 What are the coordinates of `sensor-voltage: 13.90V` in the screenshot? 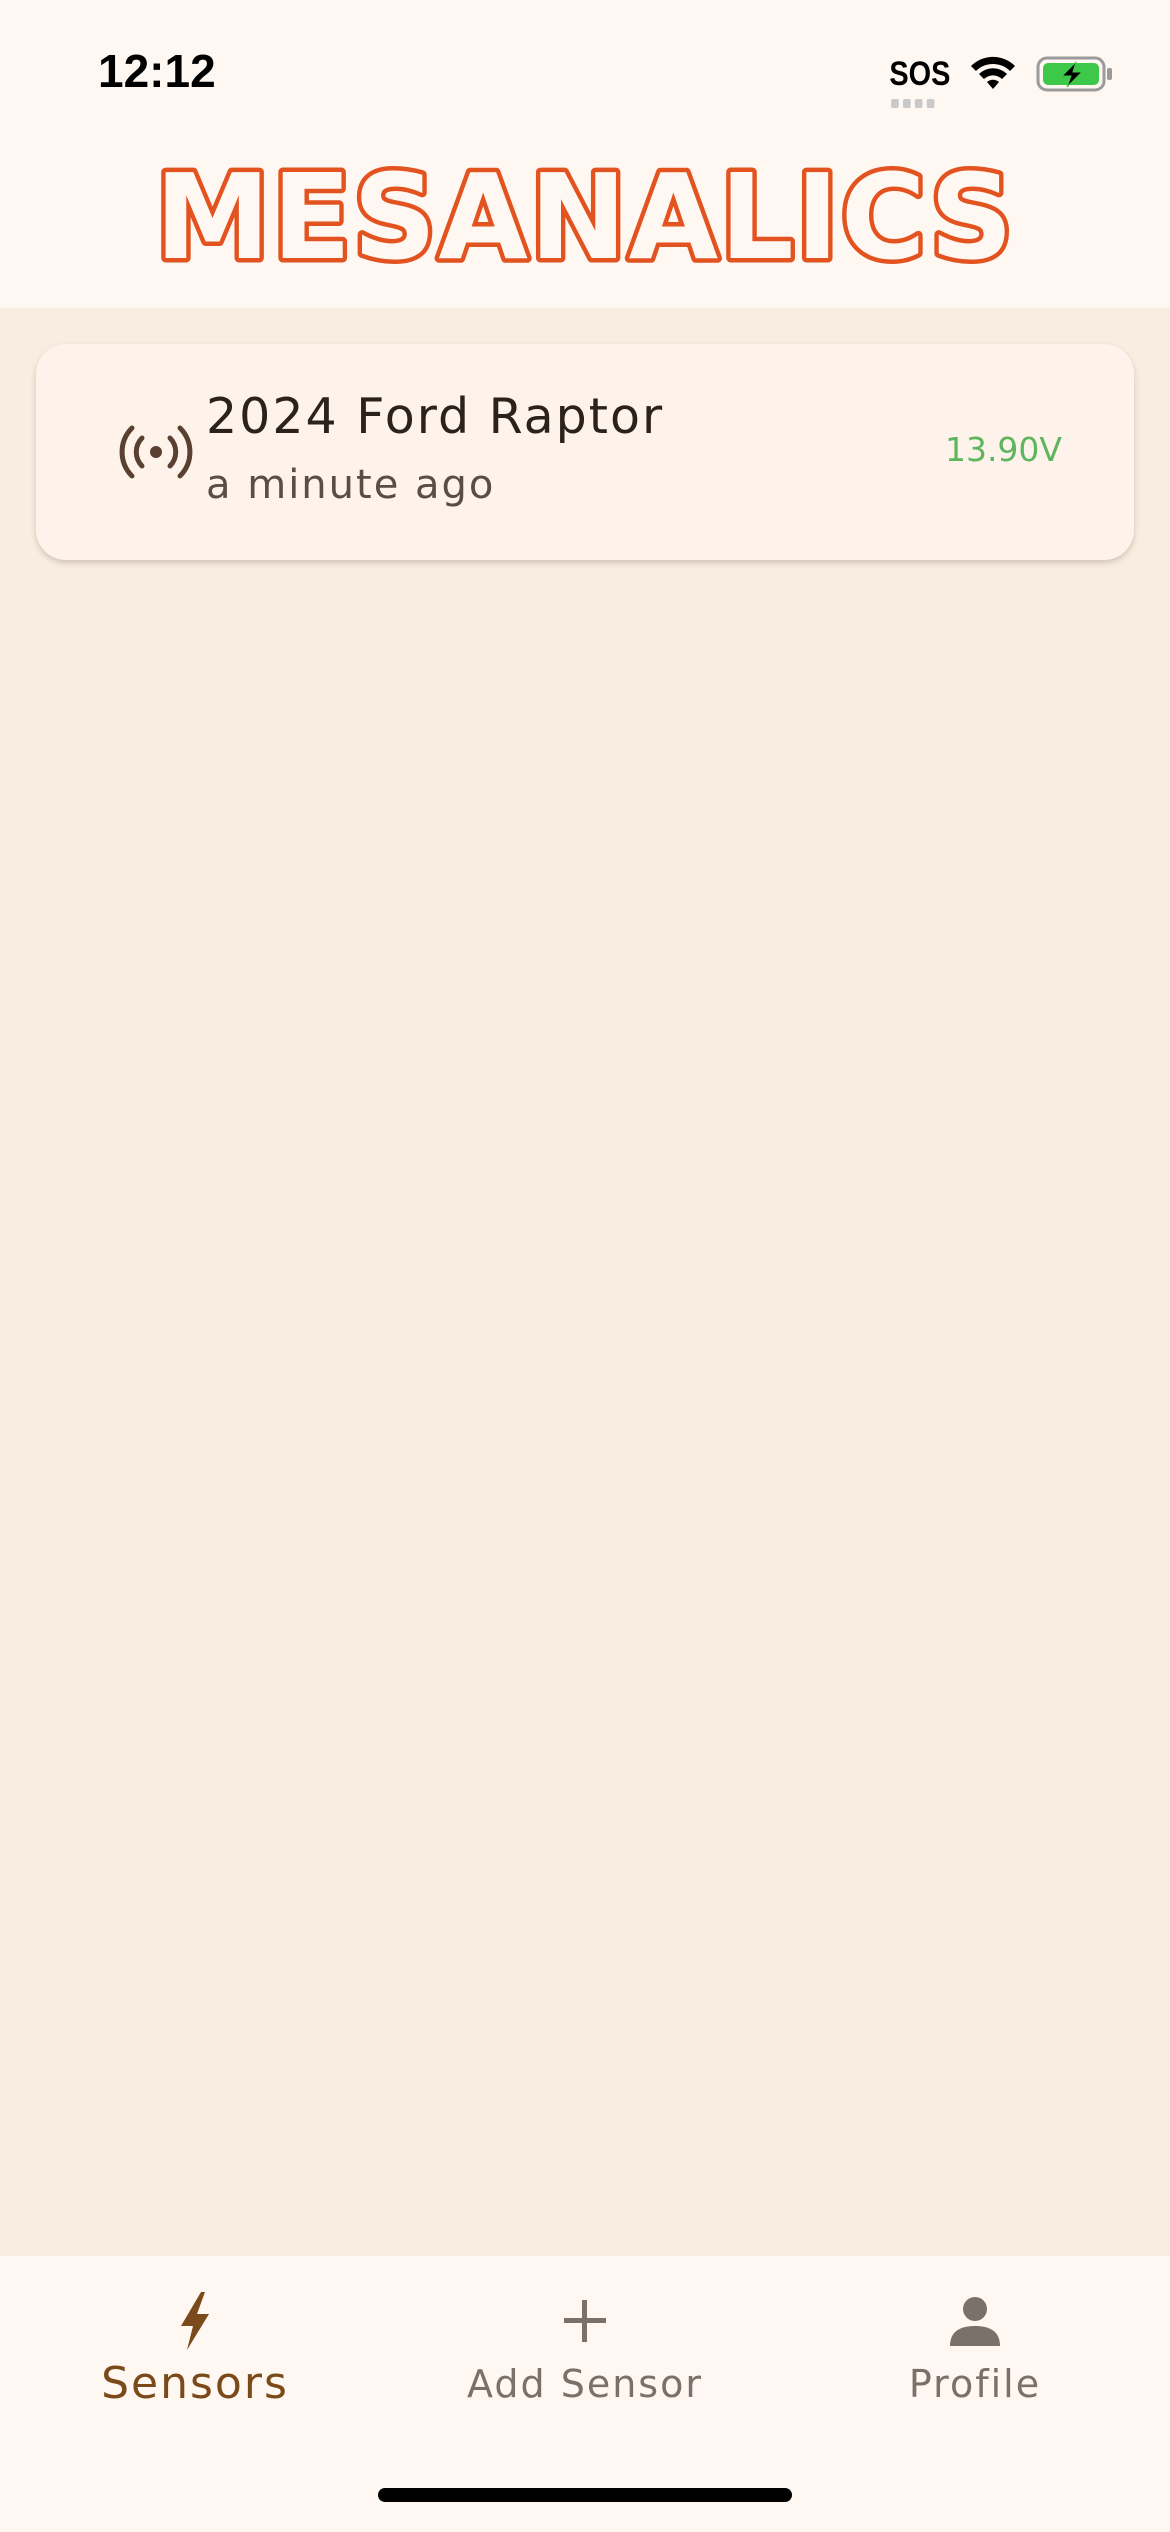 It's located at (1003, 449).